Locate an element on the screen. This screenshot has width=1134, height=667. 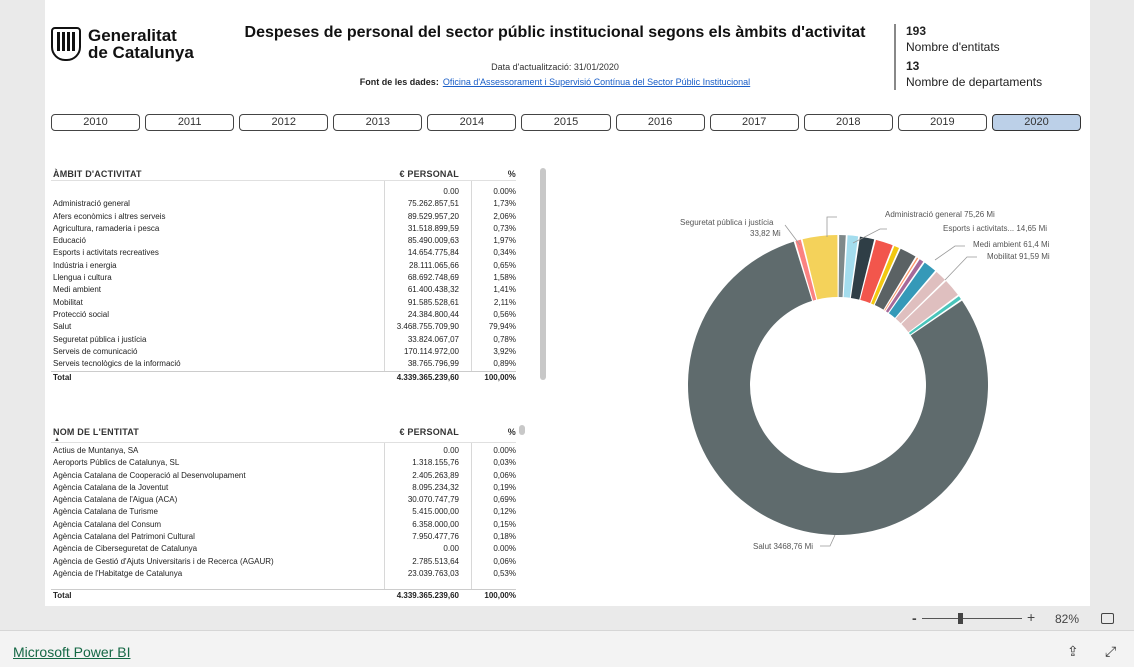
cell-name: Agricultura, ramaderia i pesca is located at coordinates (106, 228).